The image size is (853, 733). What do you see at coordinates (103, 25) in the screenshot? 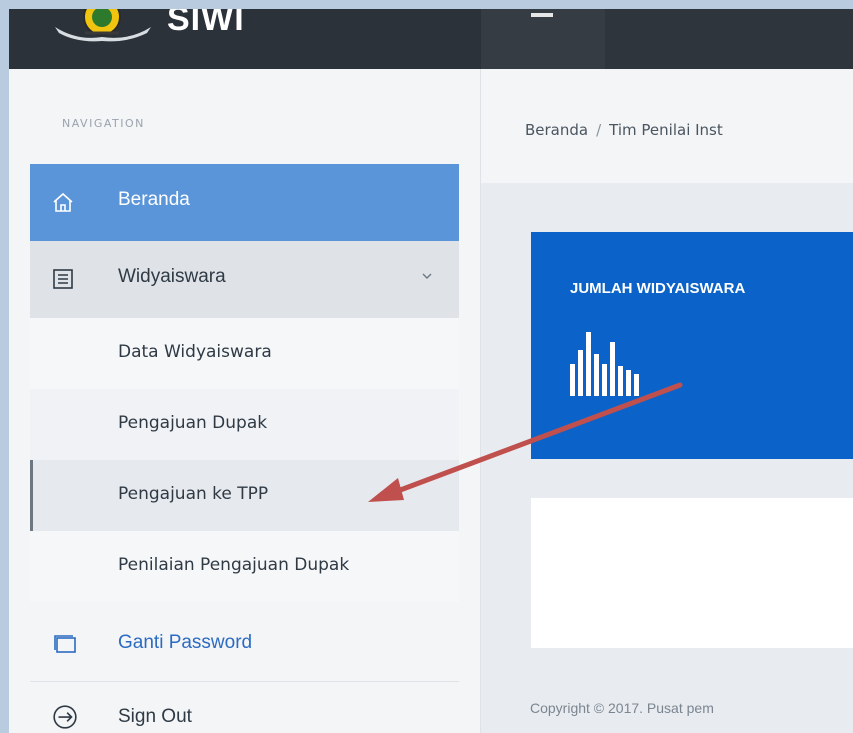
I see `logo-emblem` at bounding box center [103, 25].